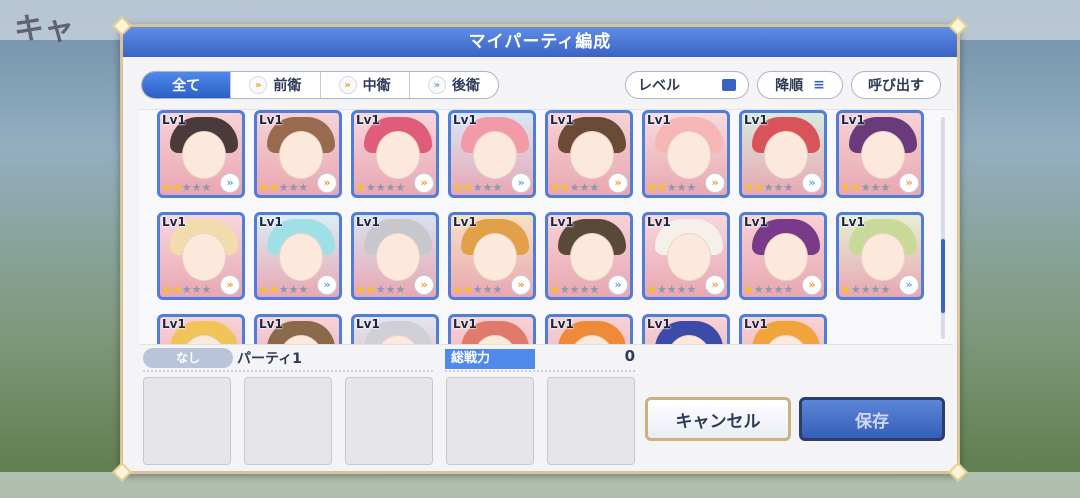 Image resolution: width=1080 pixels, height=498 pixels. I want to click on tab-label: 全て, so click(186, 86).